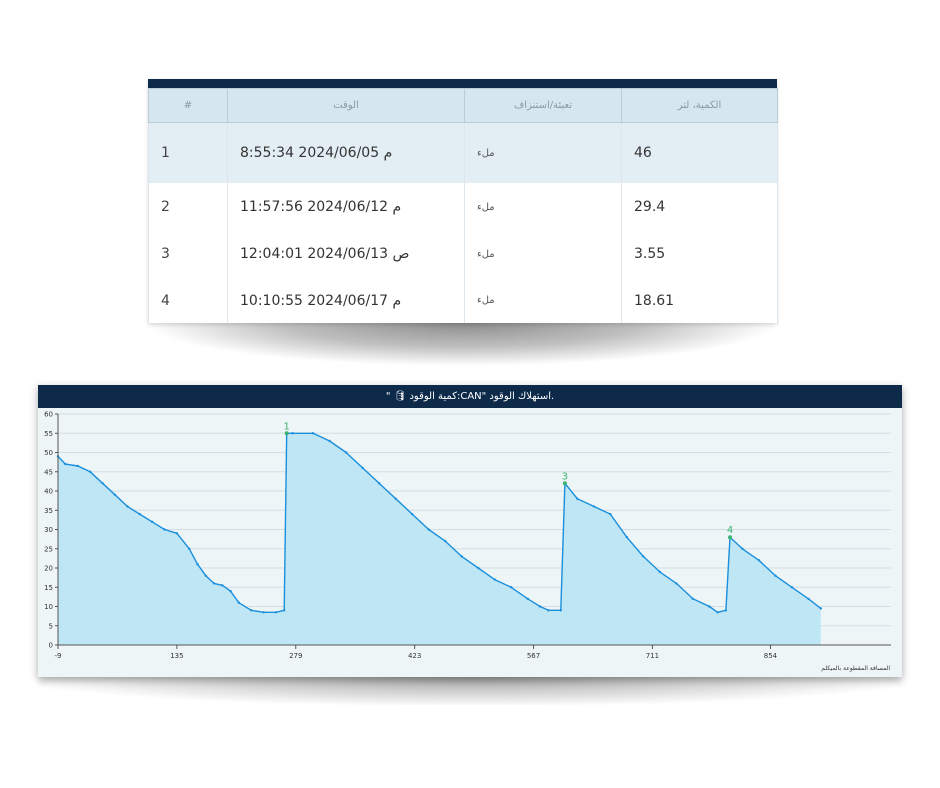  I want to click on cell-time: 11:57:56 2024/06/12 م, so click(346, 207).